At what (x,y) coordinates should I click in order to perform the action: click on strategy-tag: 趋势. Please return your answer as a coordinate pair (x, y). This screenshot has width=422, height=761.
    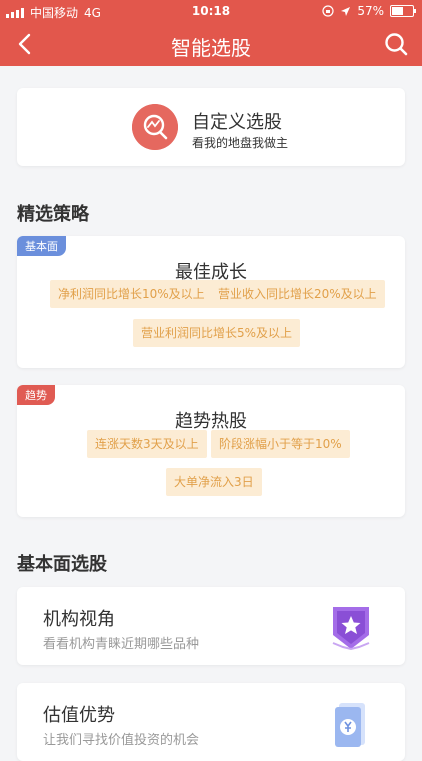
    Looking at the image, I should click on (36, 395).